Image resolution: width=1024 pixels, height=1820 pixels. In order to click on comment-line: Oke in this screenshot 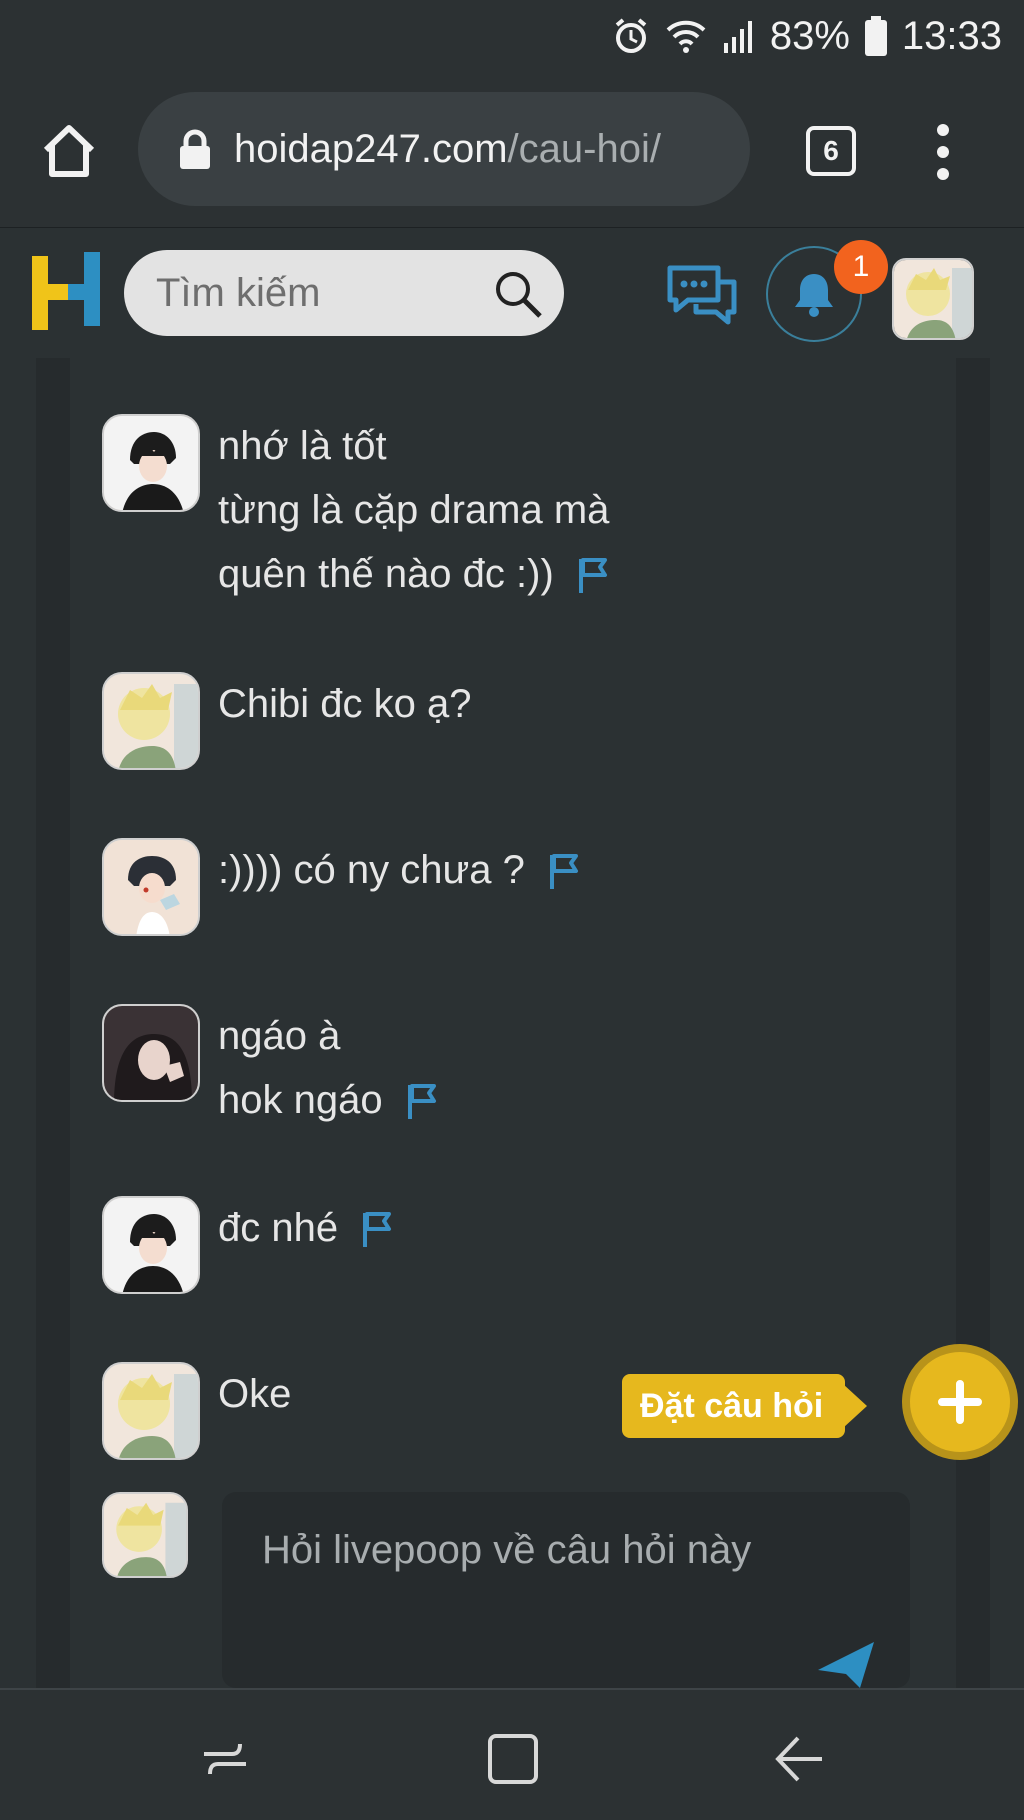, I will do `click(255, 1394)`.